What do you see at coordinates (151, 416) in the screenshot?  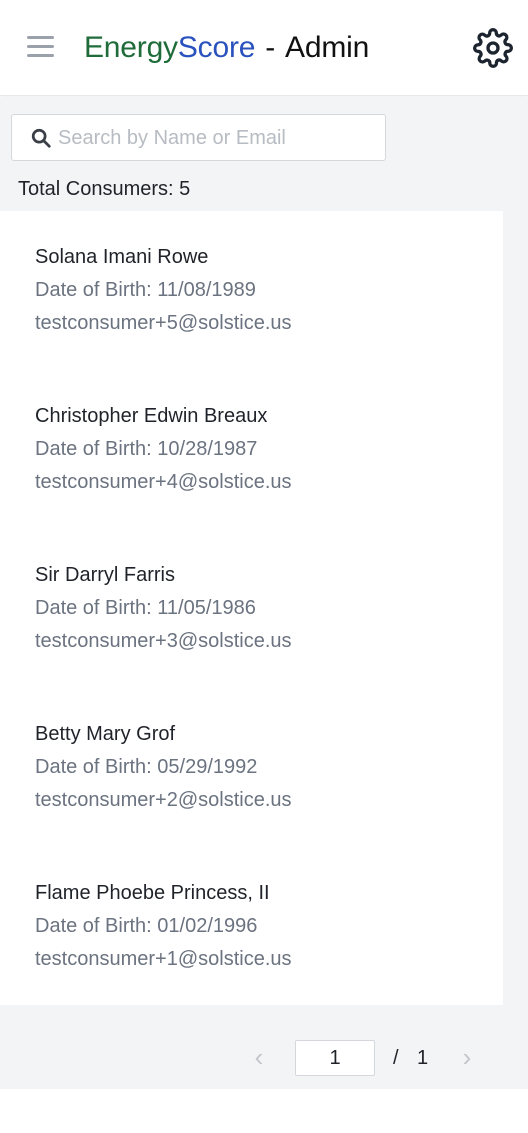 I see `consumer-name: Christopher Edwin Breaux` at bounding box center [151, 416].